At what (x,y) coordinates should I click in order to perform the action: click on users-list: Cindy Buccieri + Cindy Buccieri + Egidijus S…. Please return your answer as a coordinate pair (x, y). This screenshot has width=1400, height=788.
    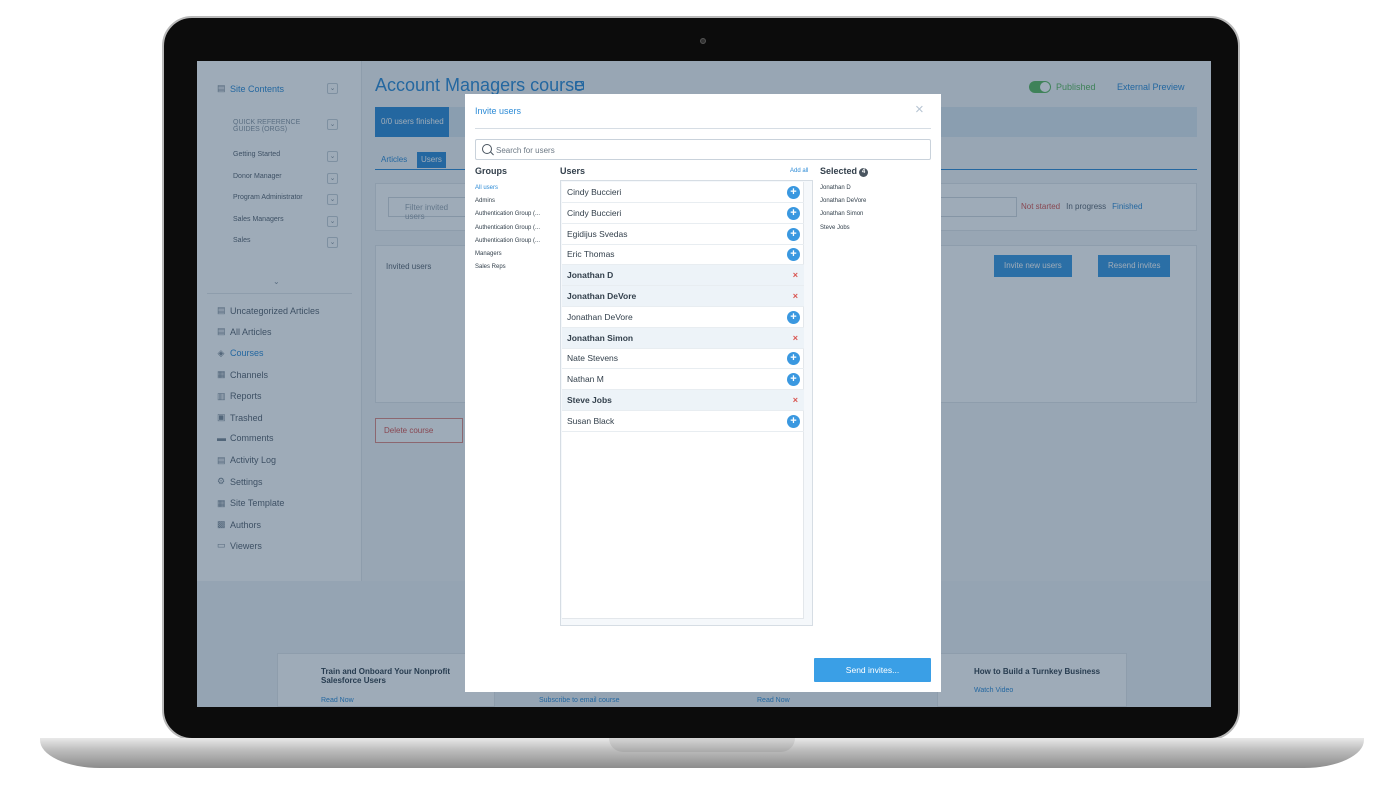
    Looking at the image, I should click on (686, 403).